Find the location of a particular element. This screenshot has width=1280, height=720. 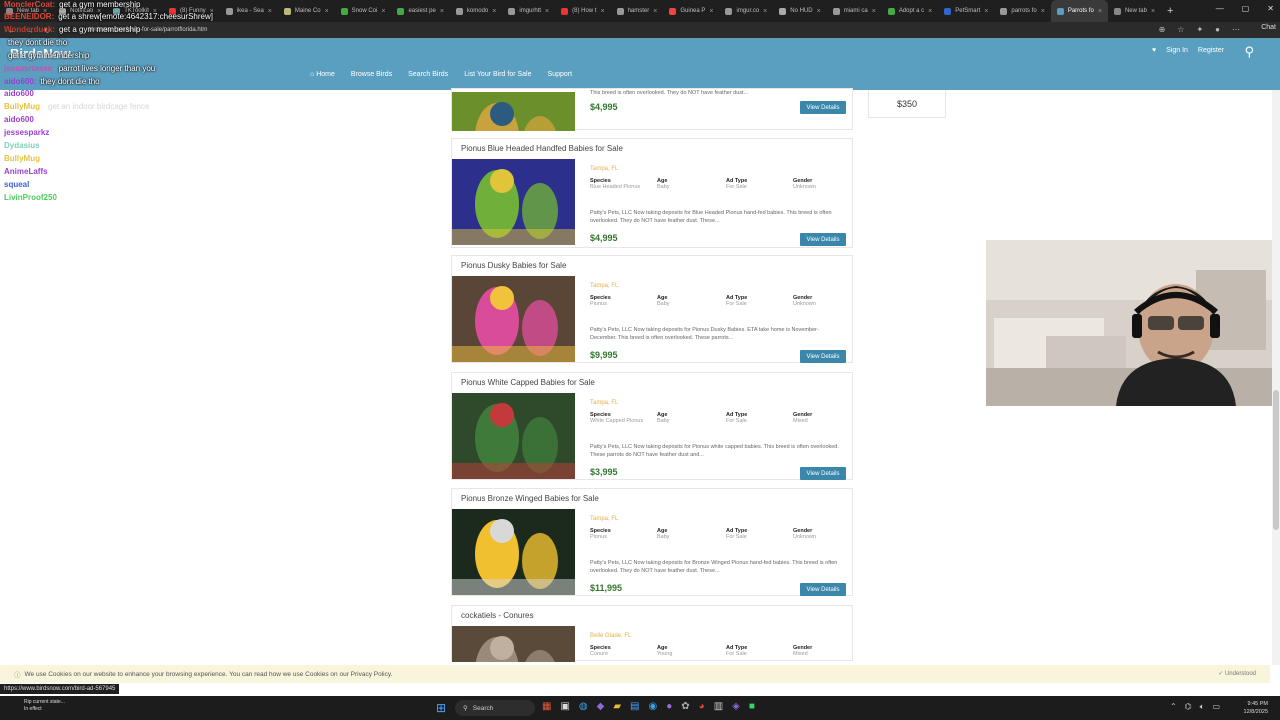

folder-icon: ▰ is located at coordinates (617, 706).